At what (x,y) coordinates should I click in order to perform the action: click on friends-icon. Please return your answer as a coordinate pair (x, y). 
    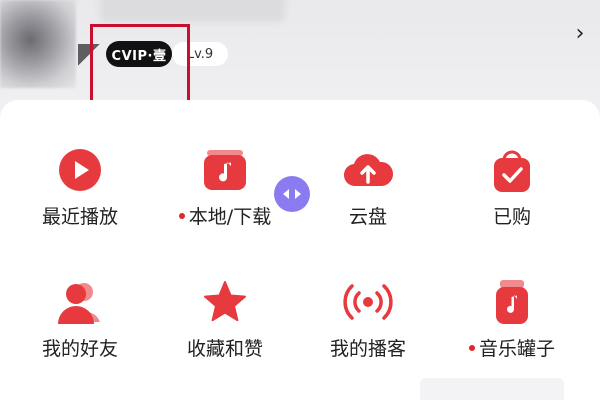
    Looking at the image, I should click on (80, 302).